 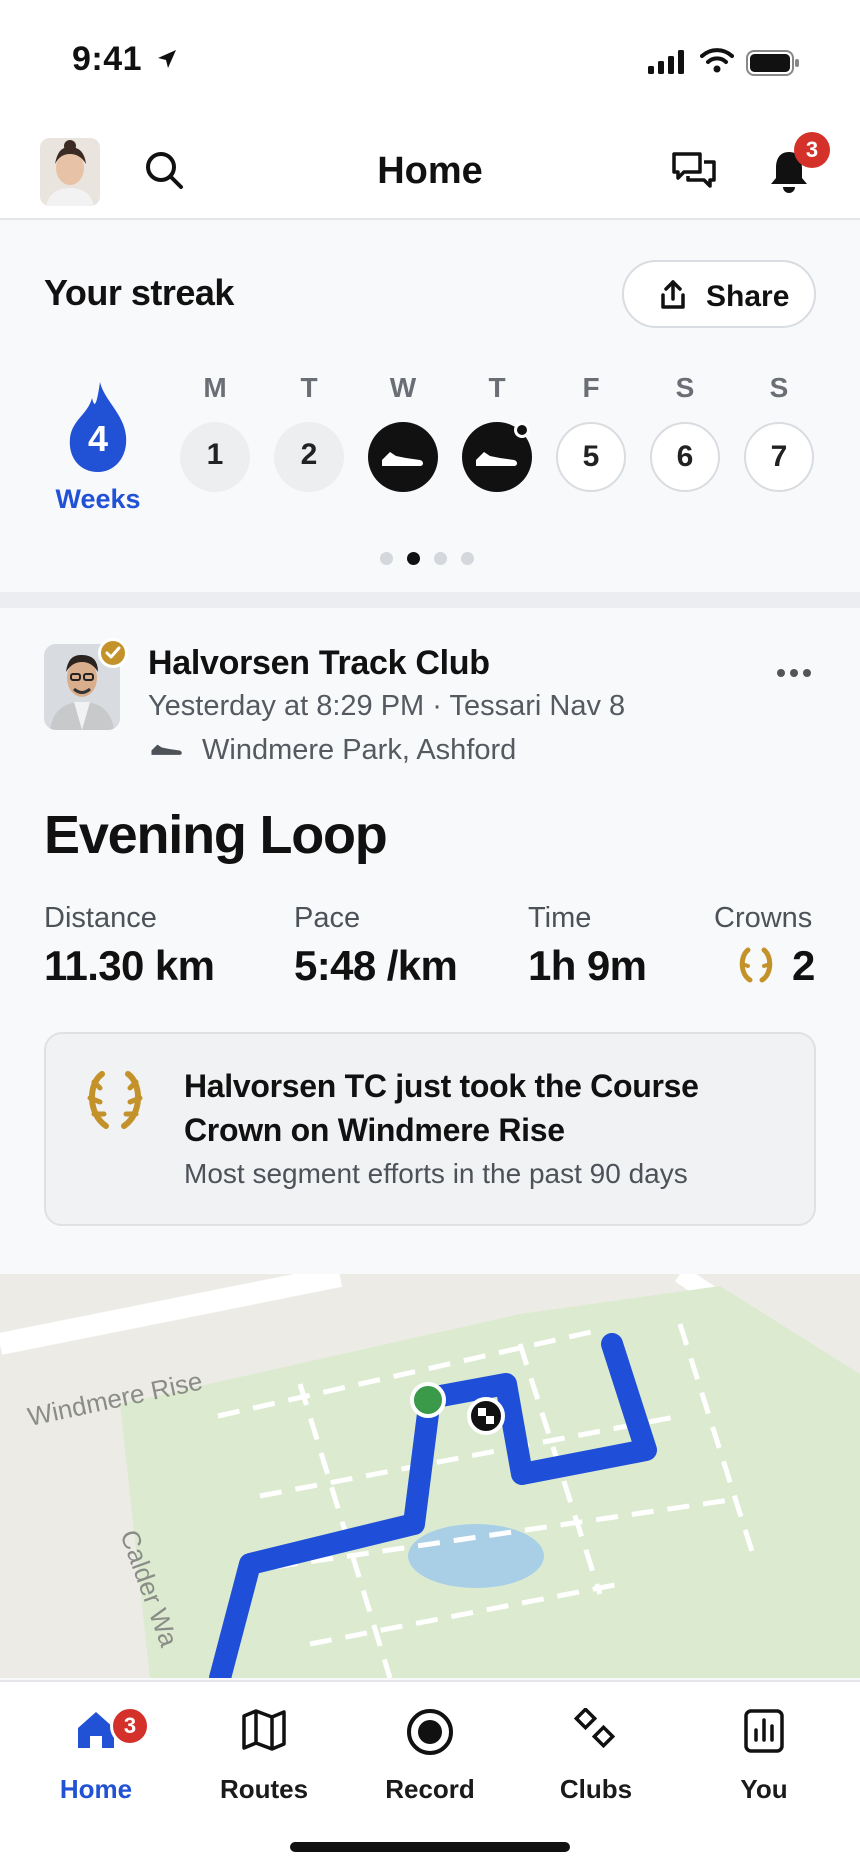 I want to click on day-letter-sat: S, so click(x=685, y=387).